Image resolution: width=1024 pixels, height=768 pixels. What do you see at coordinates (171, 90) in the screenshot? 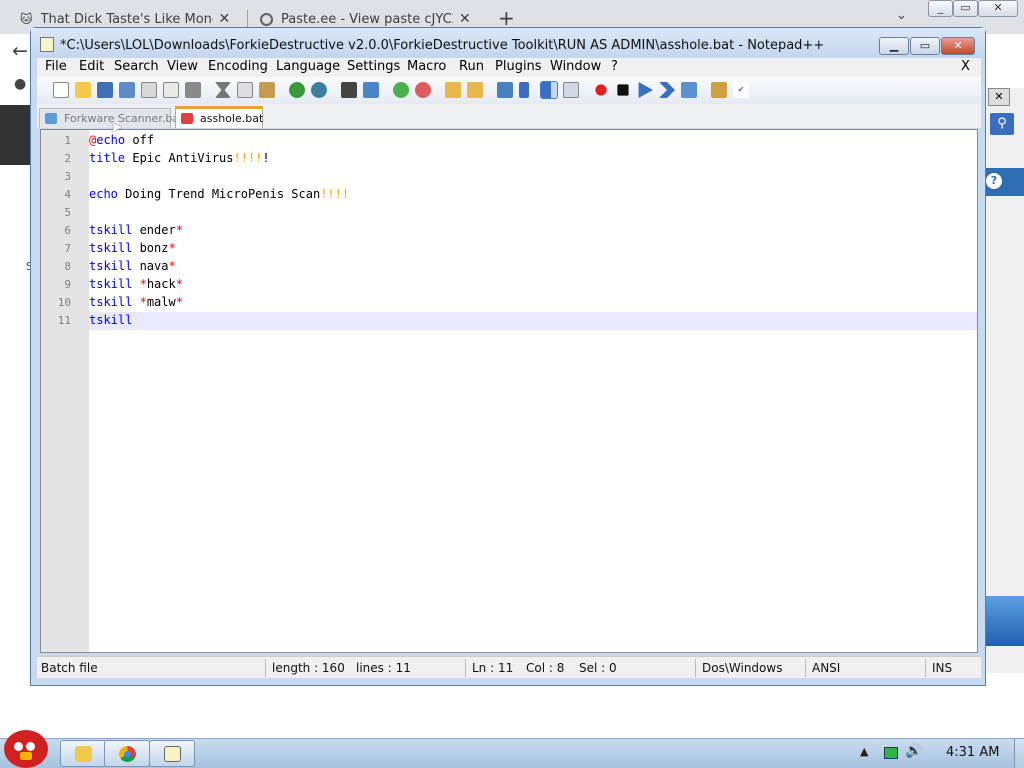
I see `close-all-icon` at bounding box center [171, 90].